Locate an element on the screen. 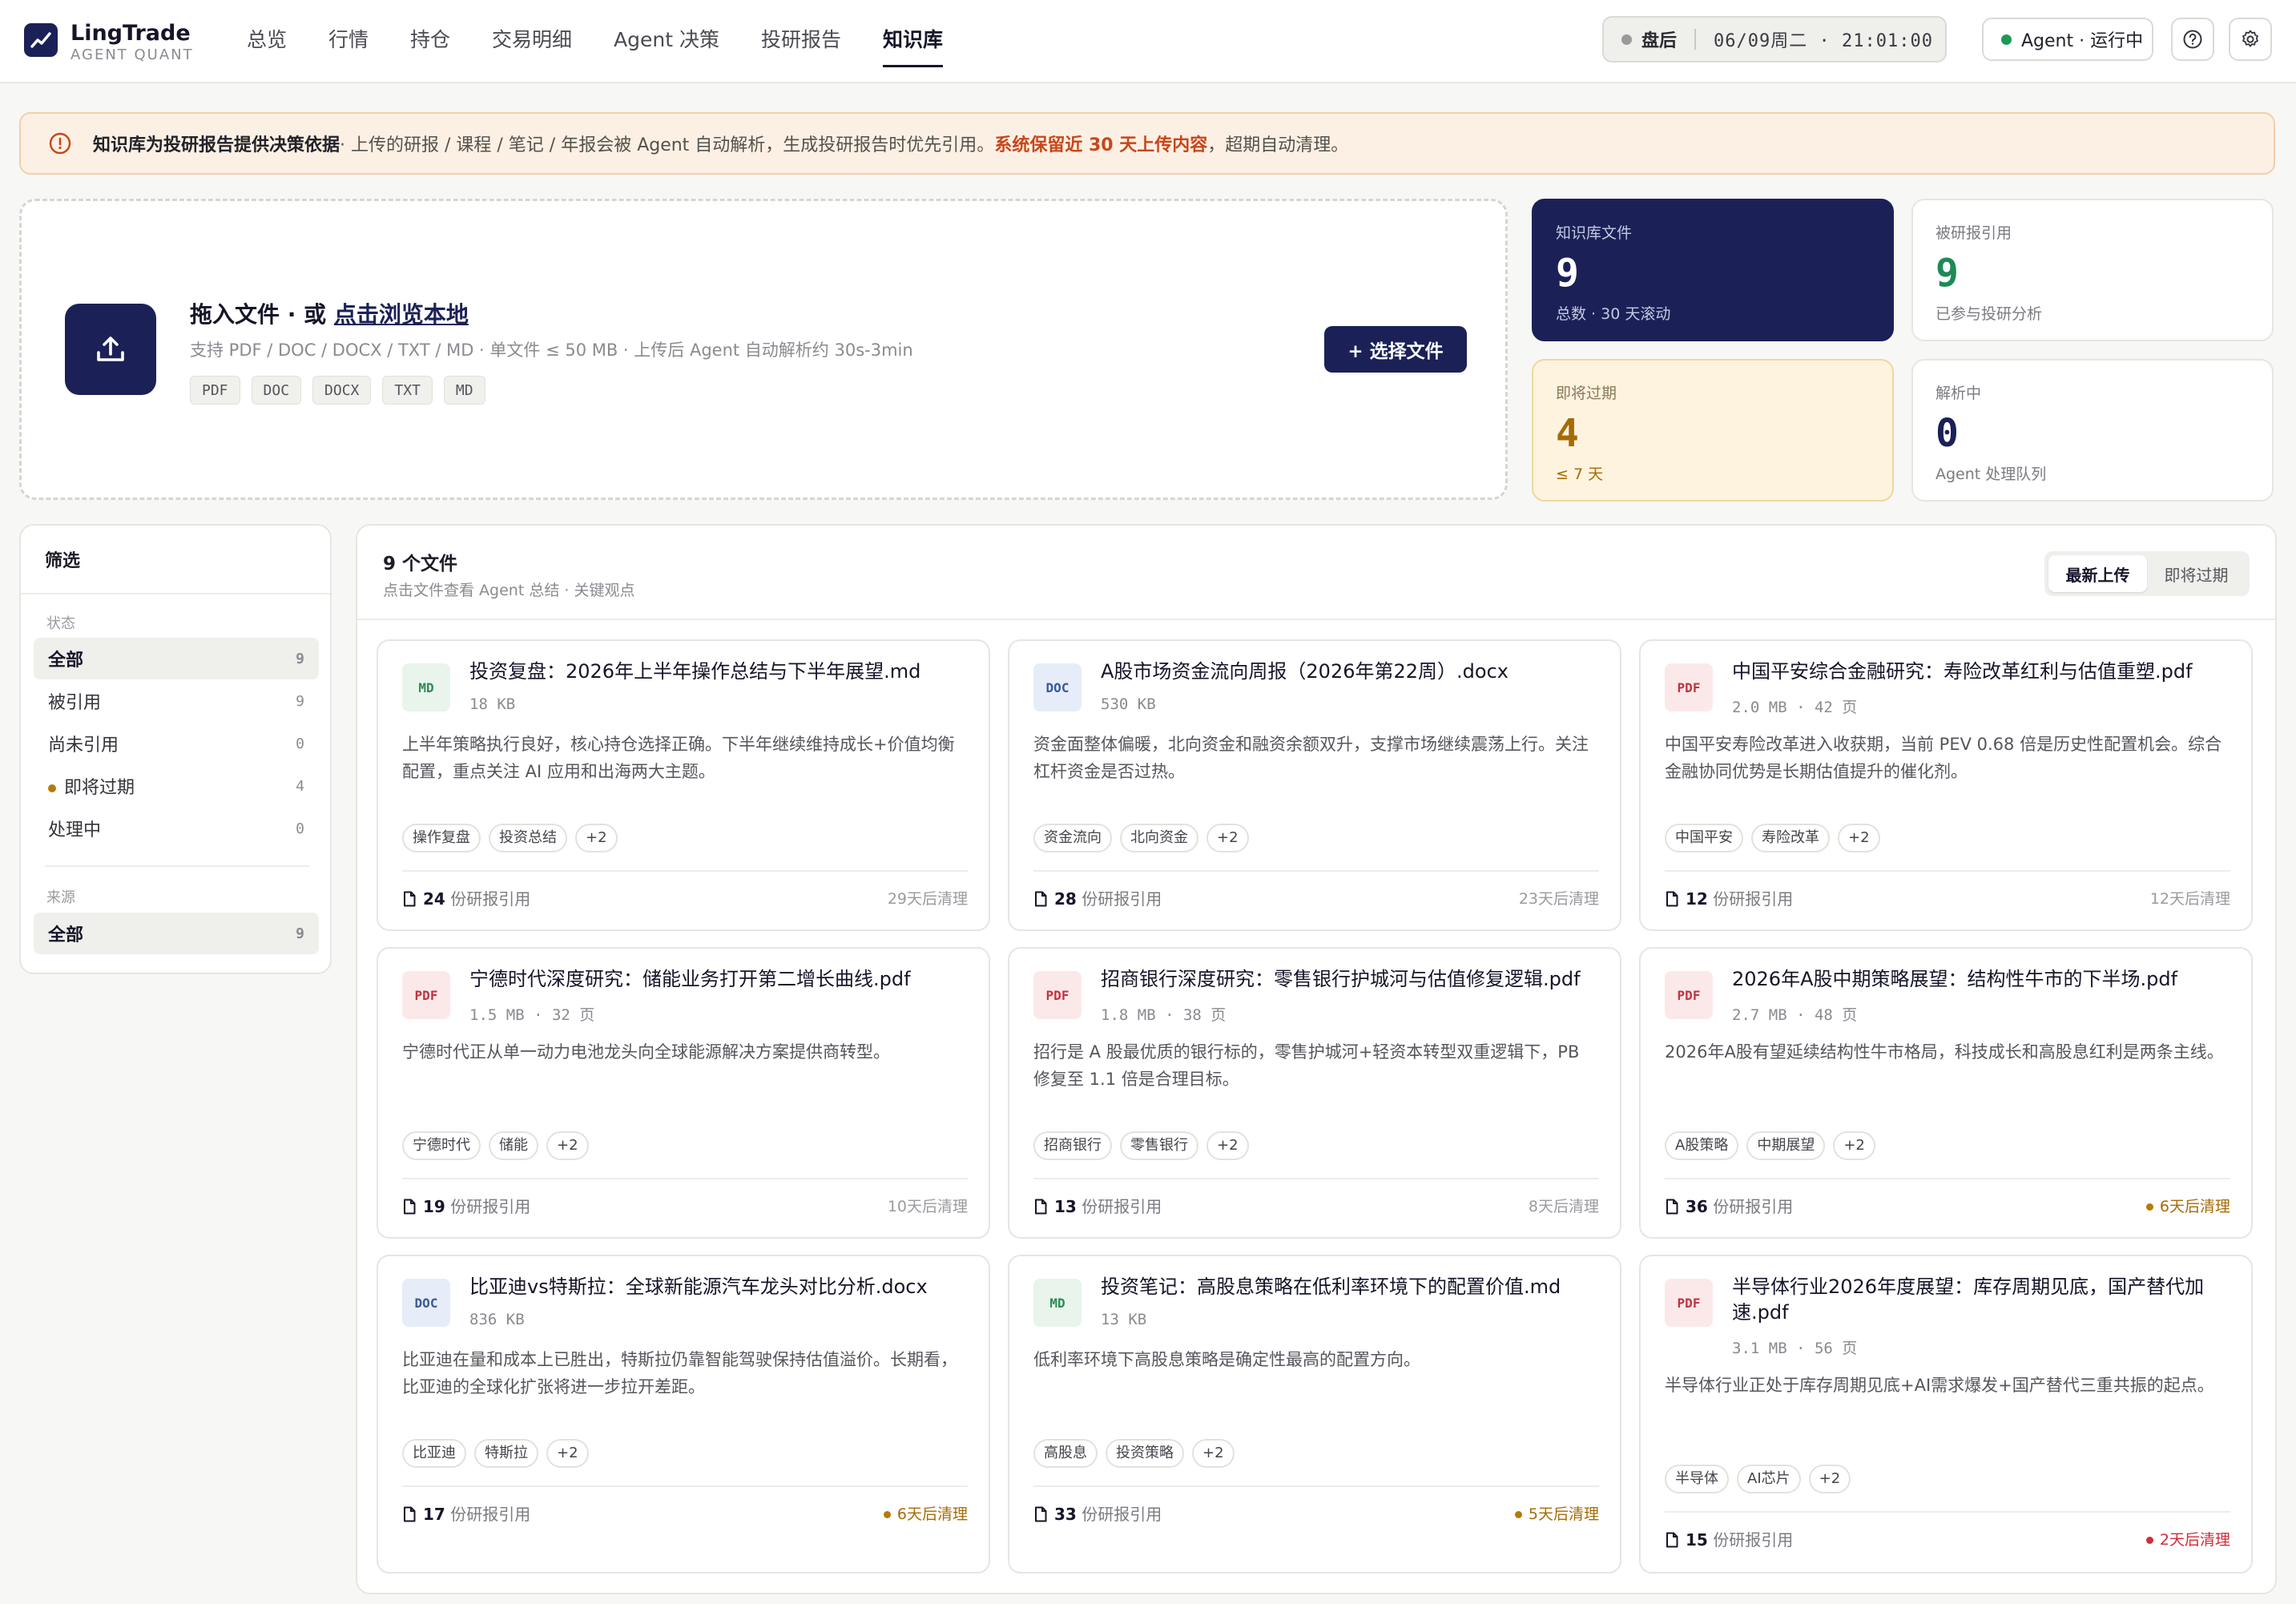  stat-value: 4 is located at coordinates (1567, 433).